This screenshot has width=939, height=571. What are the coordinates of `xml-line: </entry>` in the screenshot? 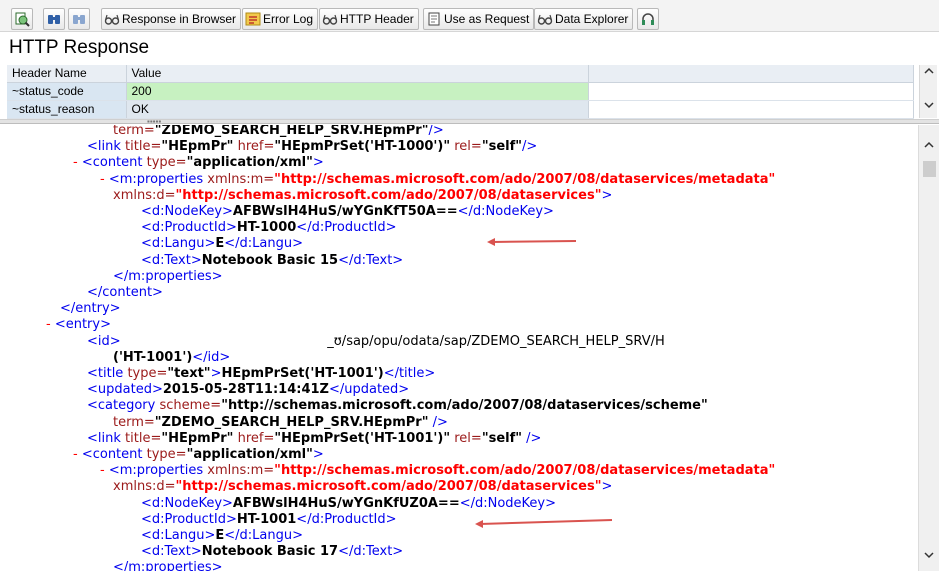 It's located at (90, 309).